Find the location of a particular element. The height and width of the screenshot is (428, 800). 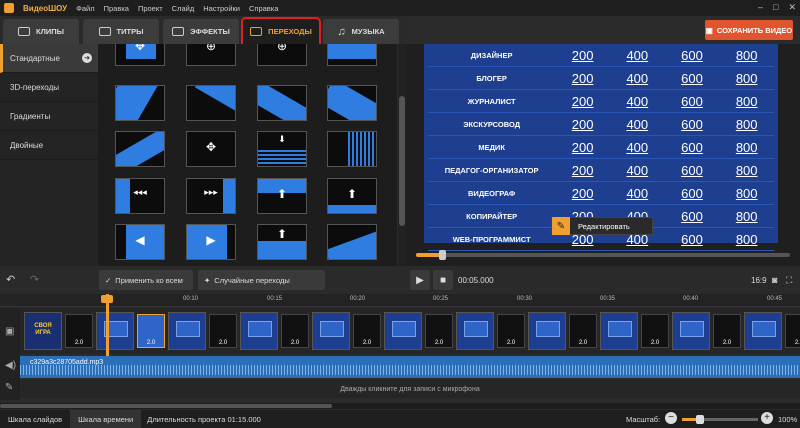

zoom-handle is located at coordinates (700, 419).